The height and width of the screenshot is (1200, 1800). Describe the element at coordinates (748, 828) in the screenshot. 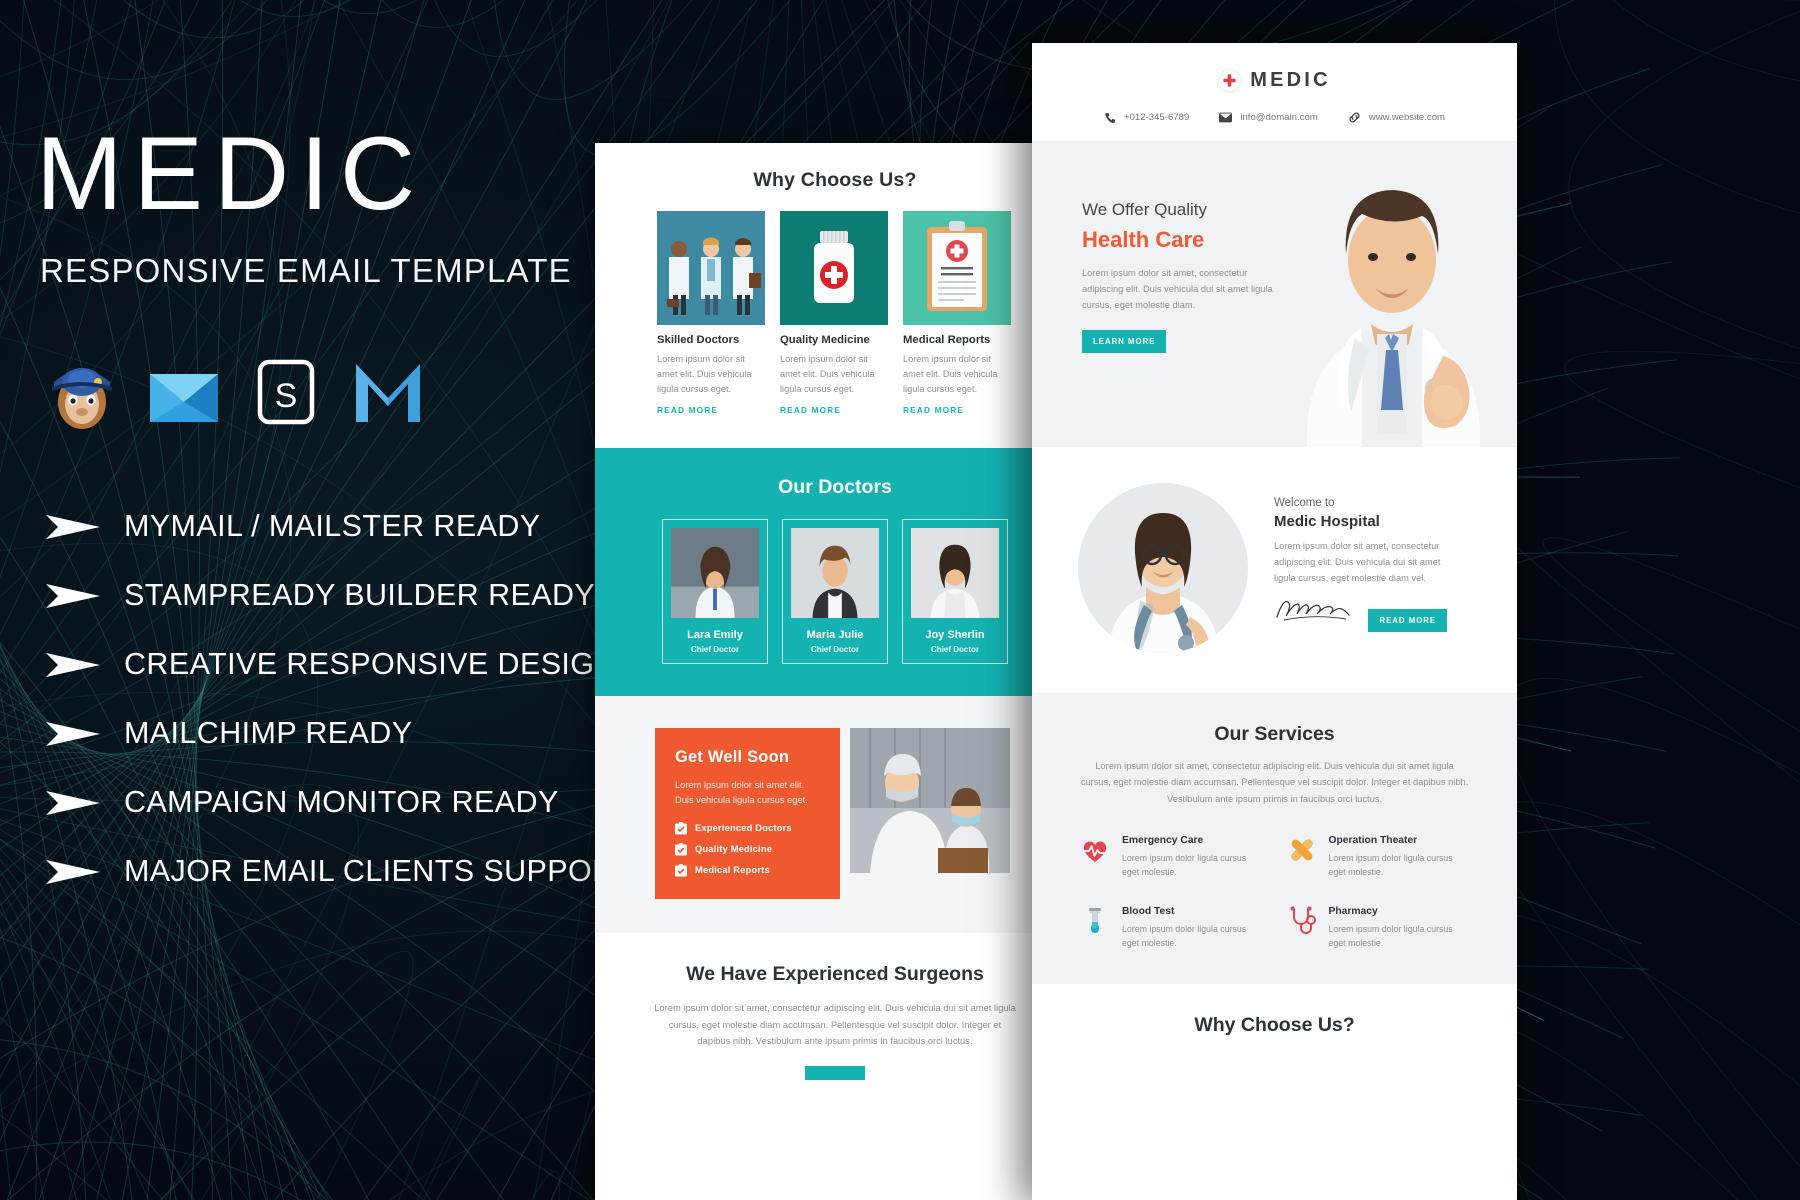

I see `benefit-item: Experienced Doctors` at that location.